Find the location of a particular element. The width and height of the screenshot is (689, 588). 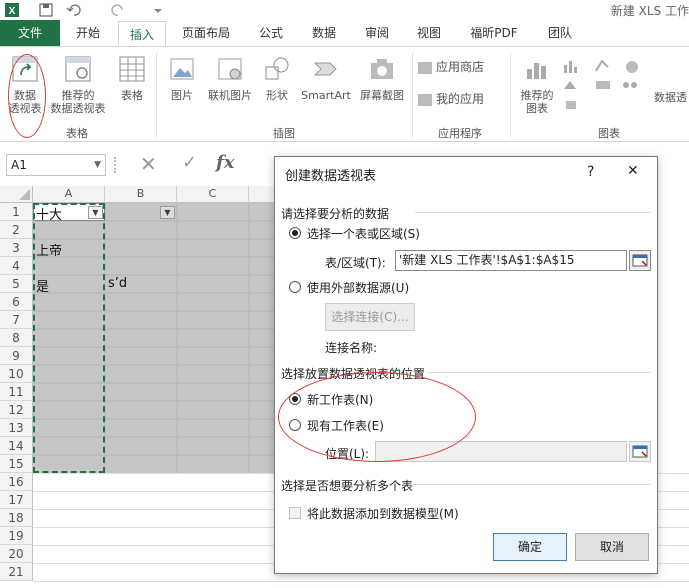

row-header: 15 is located at coordinates (16, 464).